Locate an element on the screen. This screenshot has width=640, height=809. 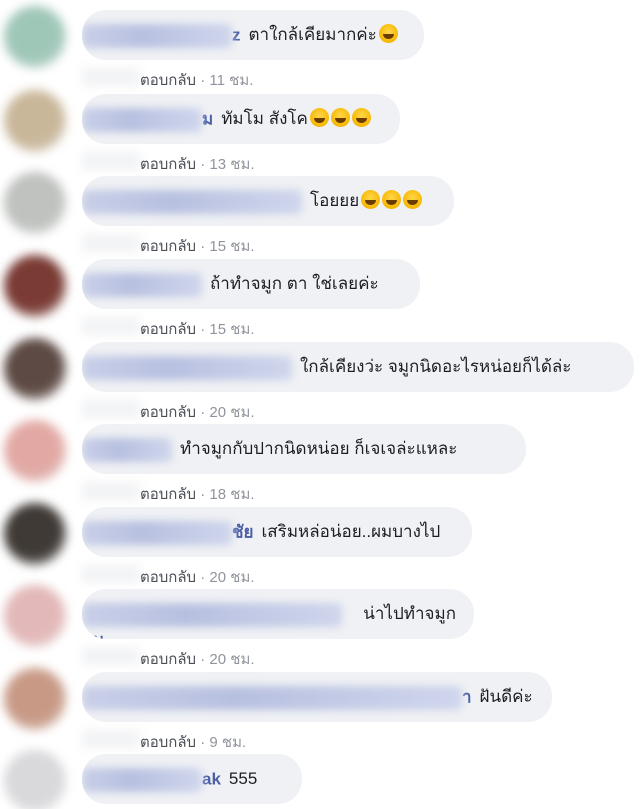
comment-author-name: ม is located at coordinates (147, 119).